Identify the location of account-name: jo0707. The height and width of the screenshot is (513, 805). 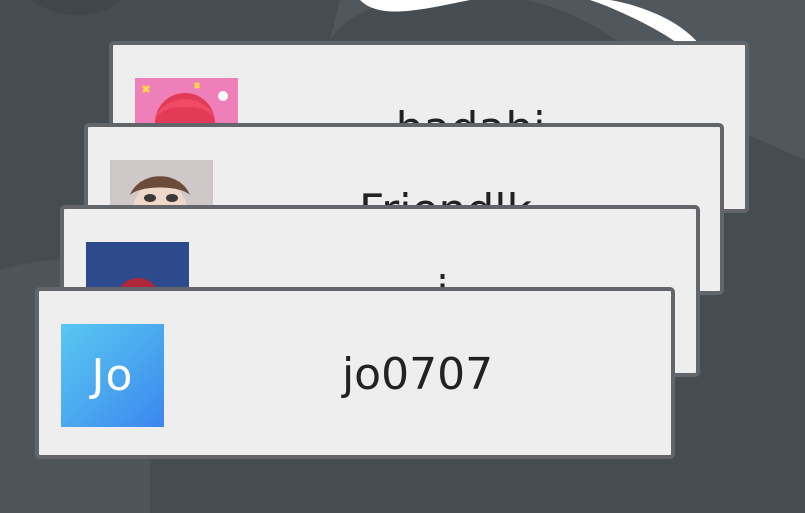
(417, 374).